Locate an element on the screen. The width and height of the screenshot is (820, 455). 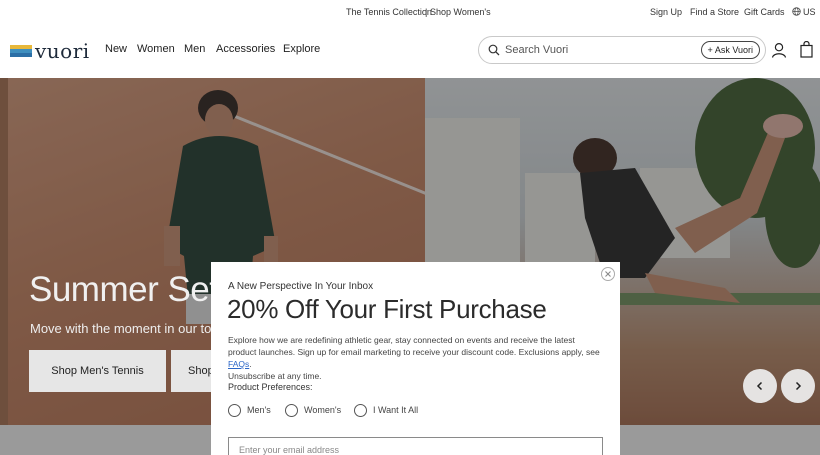
unsubscribe-text: Unsubscribe at any time. is located at coordinates (275, 376).